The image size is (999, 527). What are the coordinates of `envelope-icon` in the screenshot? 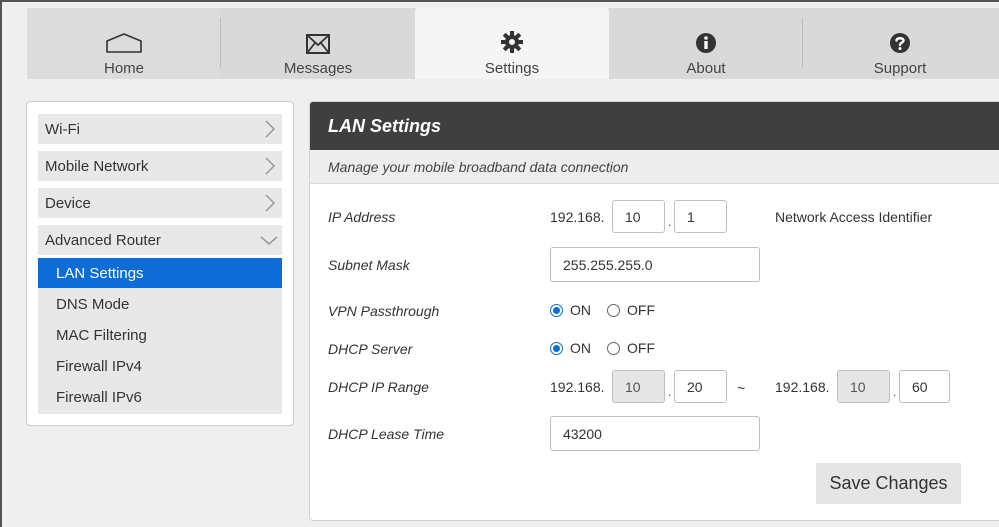 It's located at (318, 37).